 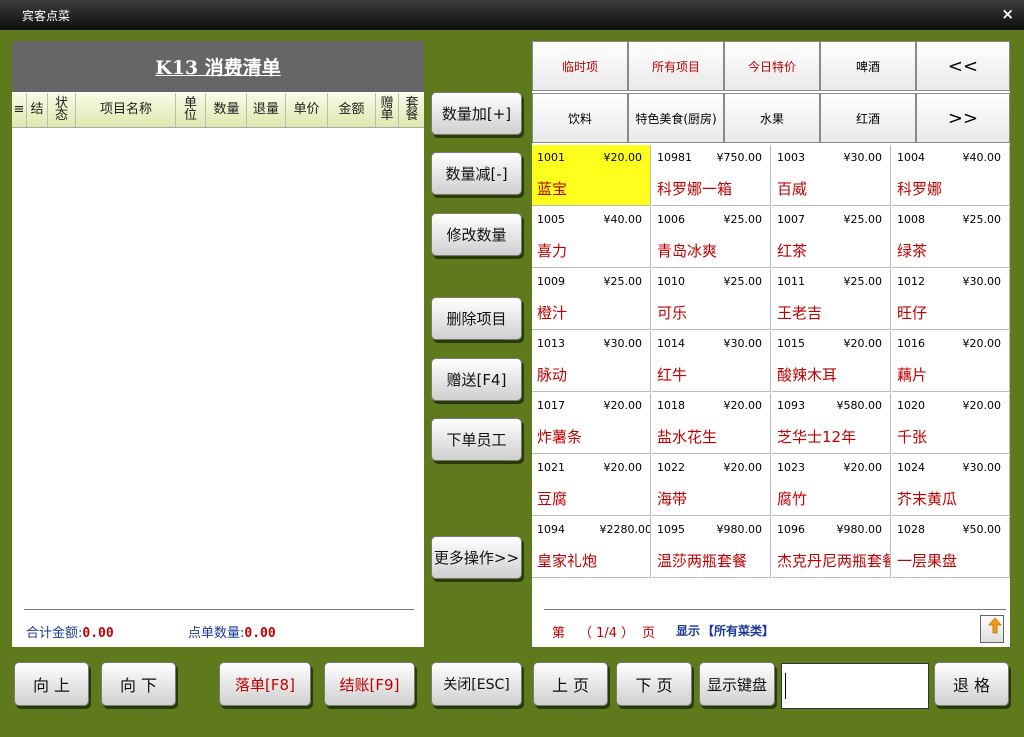 I want to click on scroll-down-button: 向 下, so click(x=138, y=684).